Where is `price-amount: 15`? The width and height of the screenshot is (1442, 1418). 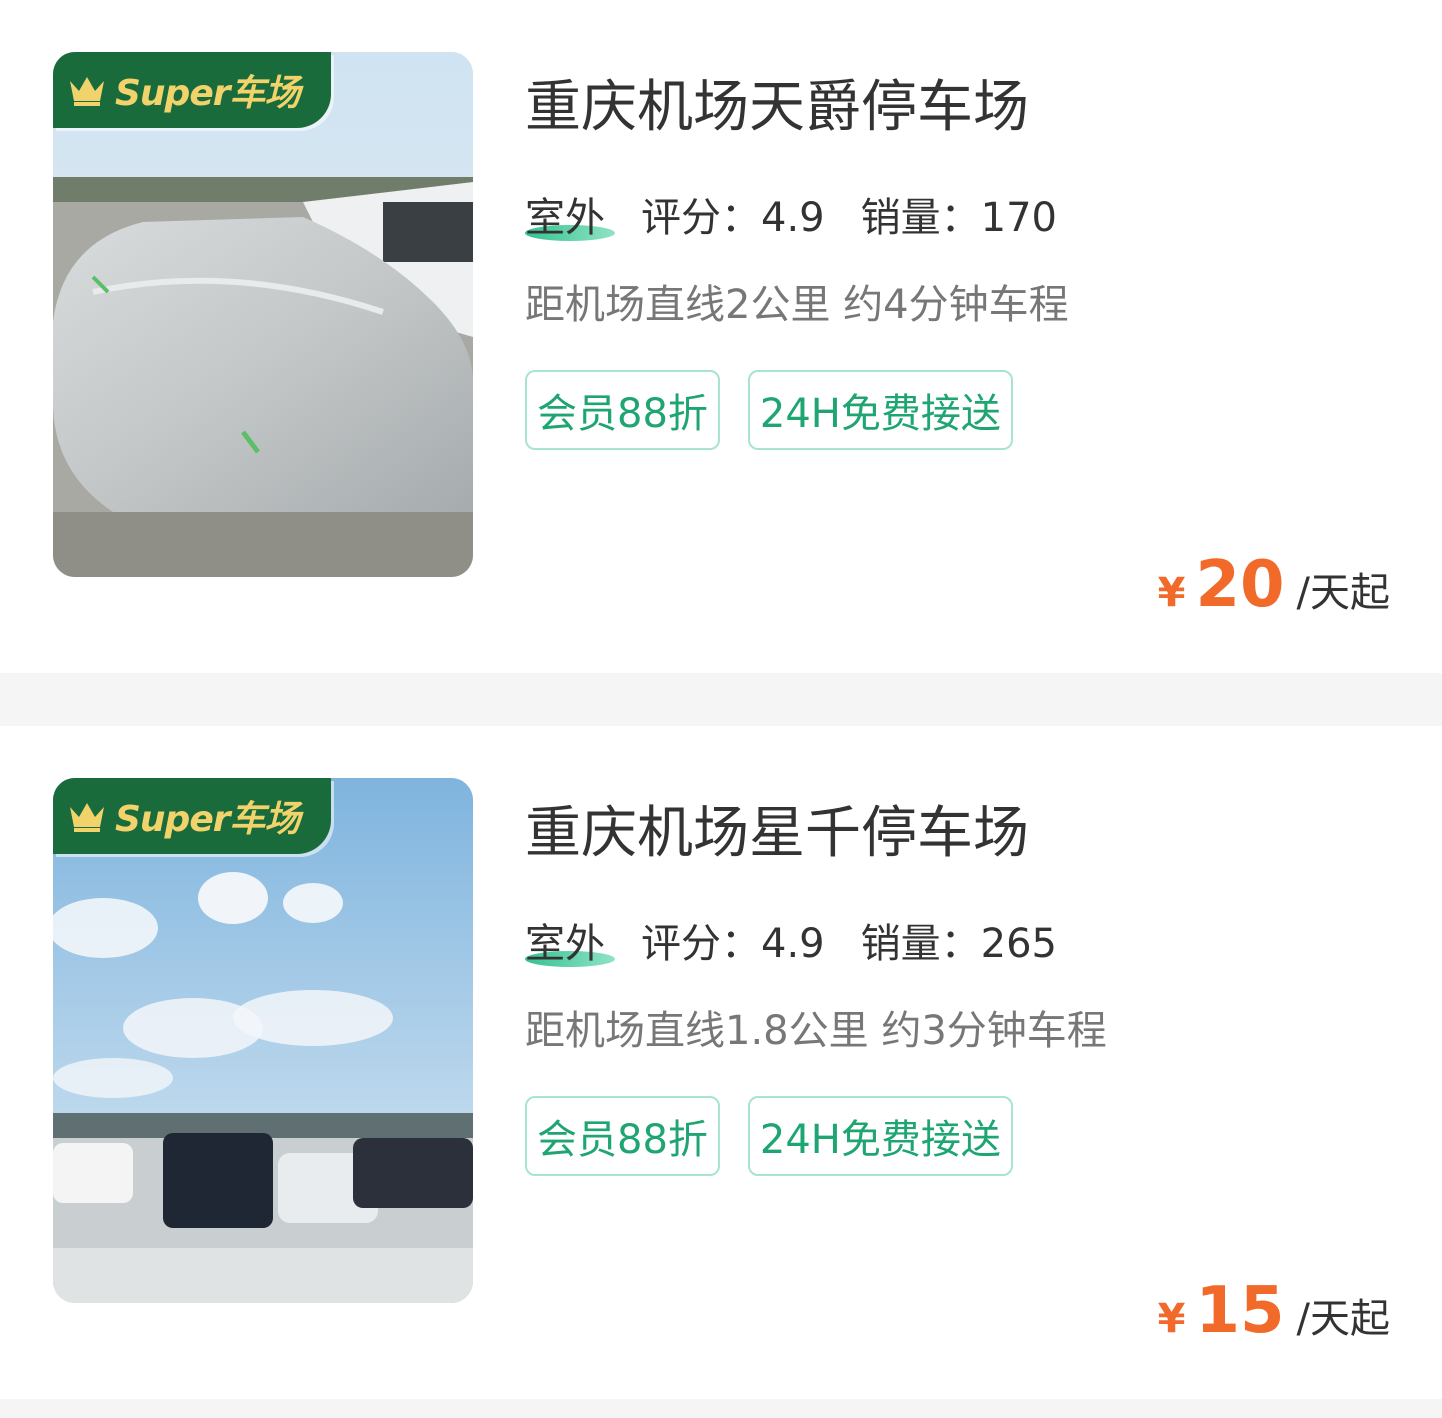 price-amount: 15 is located at coordinates (1240, 1311).